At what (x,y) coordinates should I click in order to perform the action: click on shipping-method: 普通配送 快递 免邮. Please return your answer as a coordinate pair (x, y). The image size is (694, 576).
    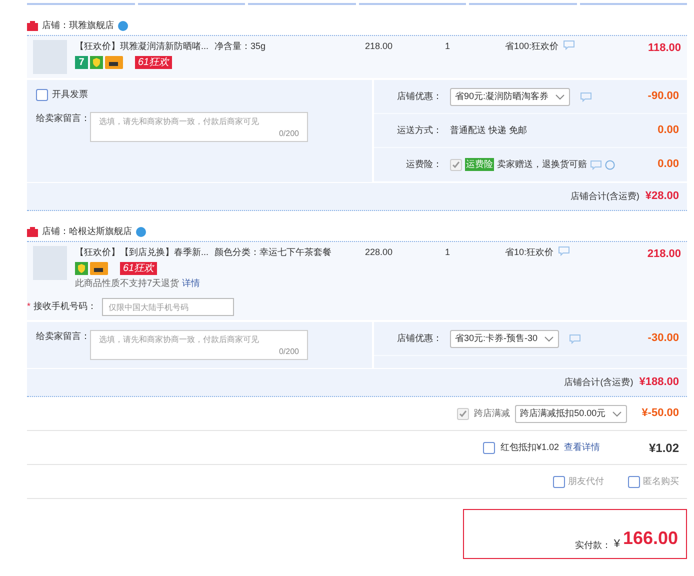
    Looking at the image, I should click on (489, 130).